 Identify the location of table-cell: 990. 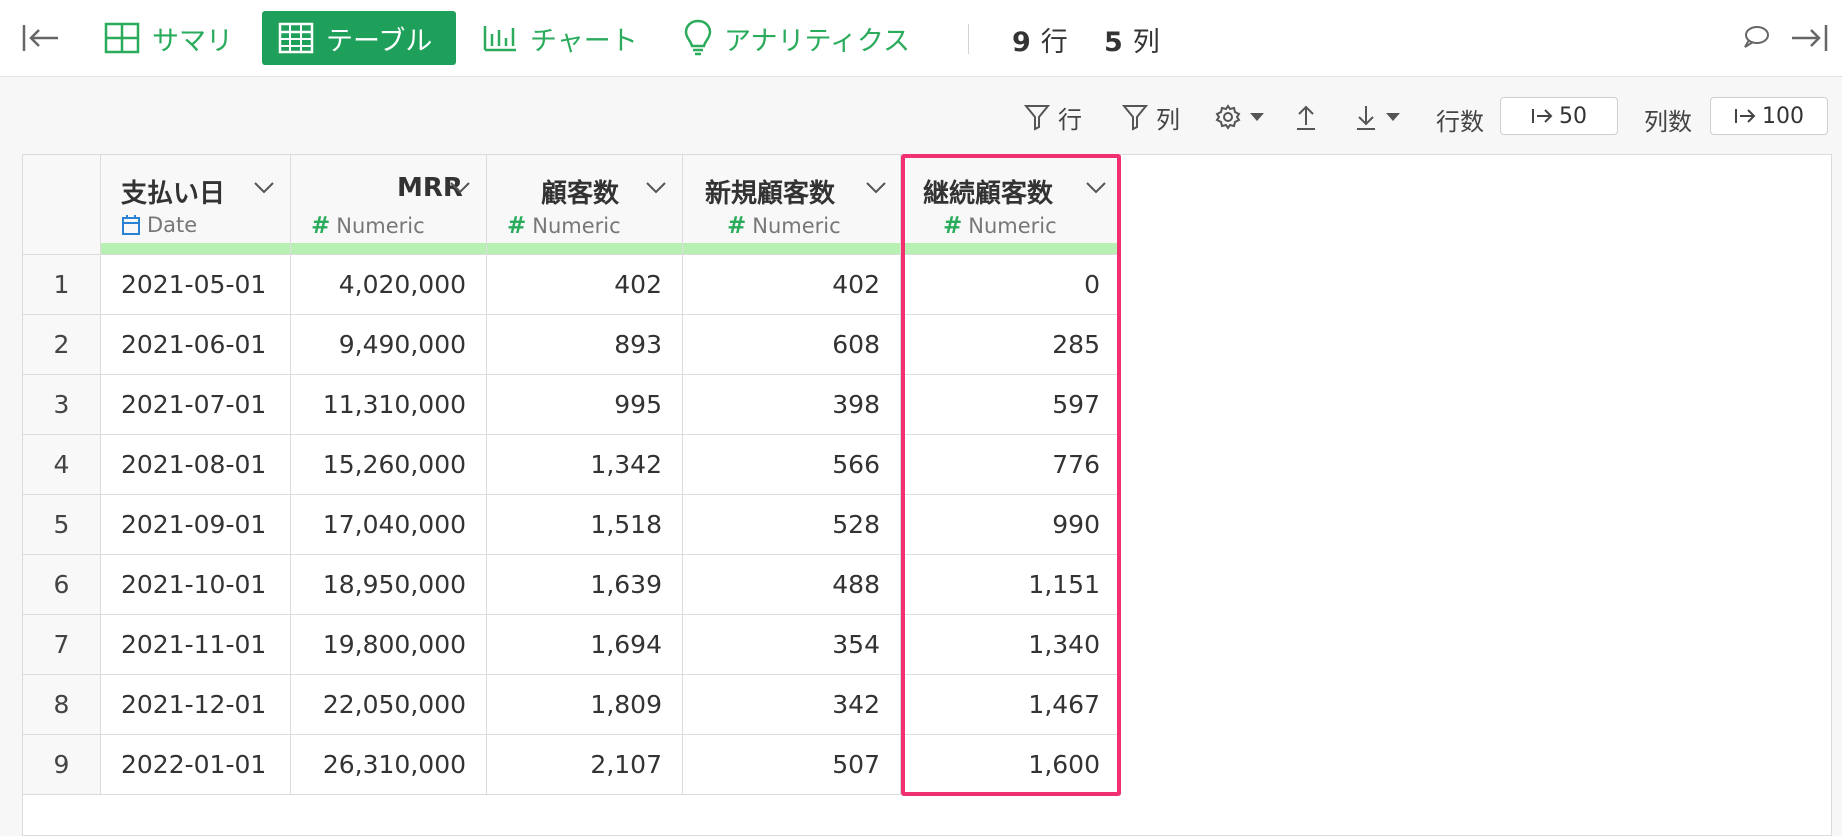
(1011, 525).